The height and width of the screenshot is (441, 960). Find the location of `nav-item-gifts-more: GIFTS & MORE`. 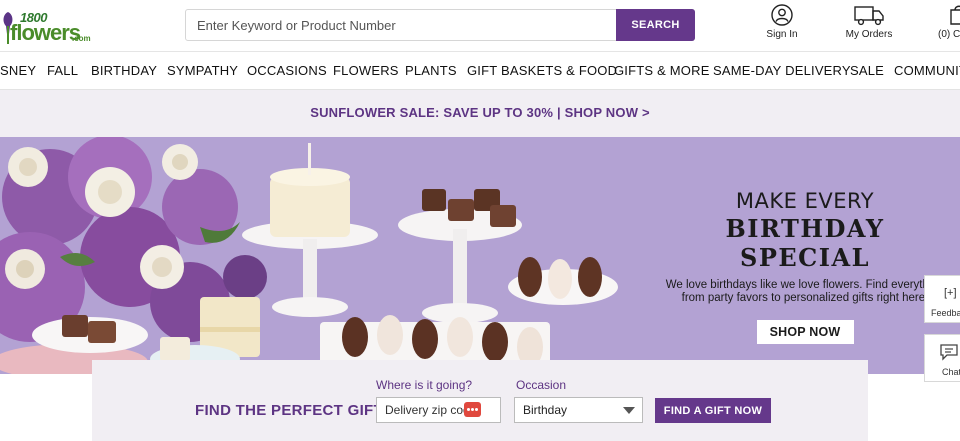

nav-item-gifts-more: GIFTS & MORE is located at coordinates (662, 70).